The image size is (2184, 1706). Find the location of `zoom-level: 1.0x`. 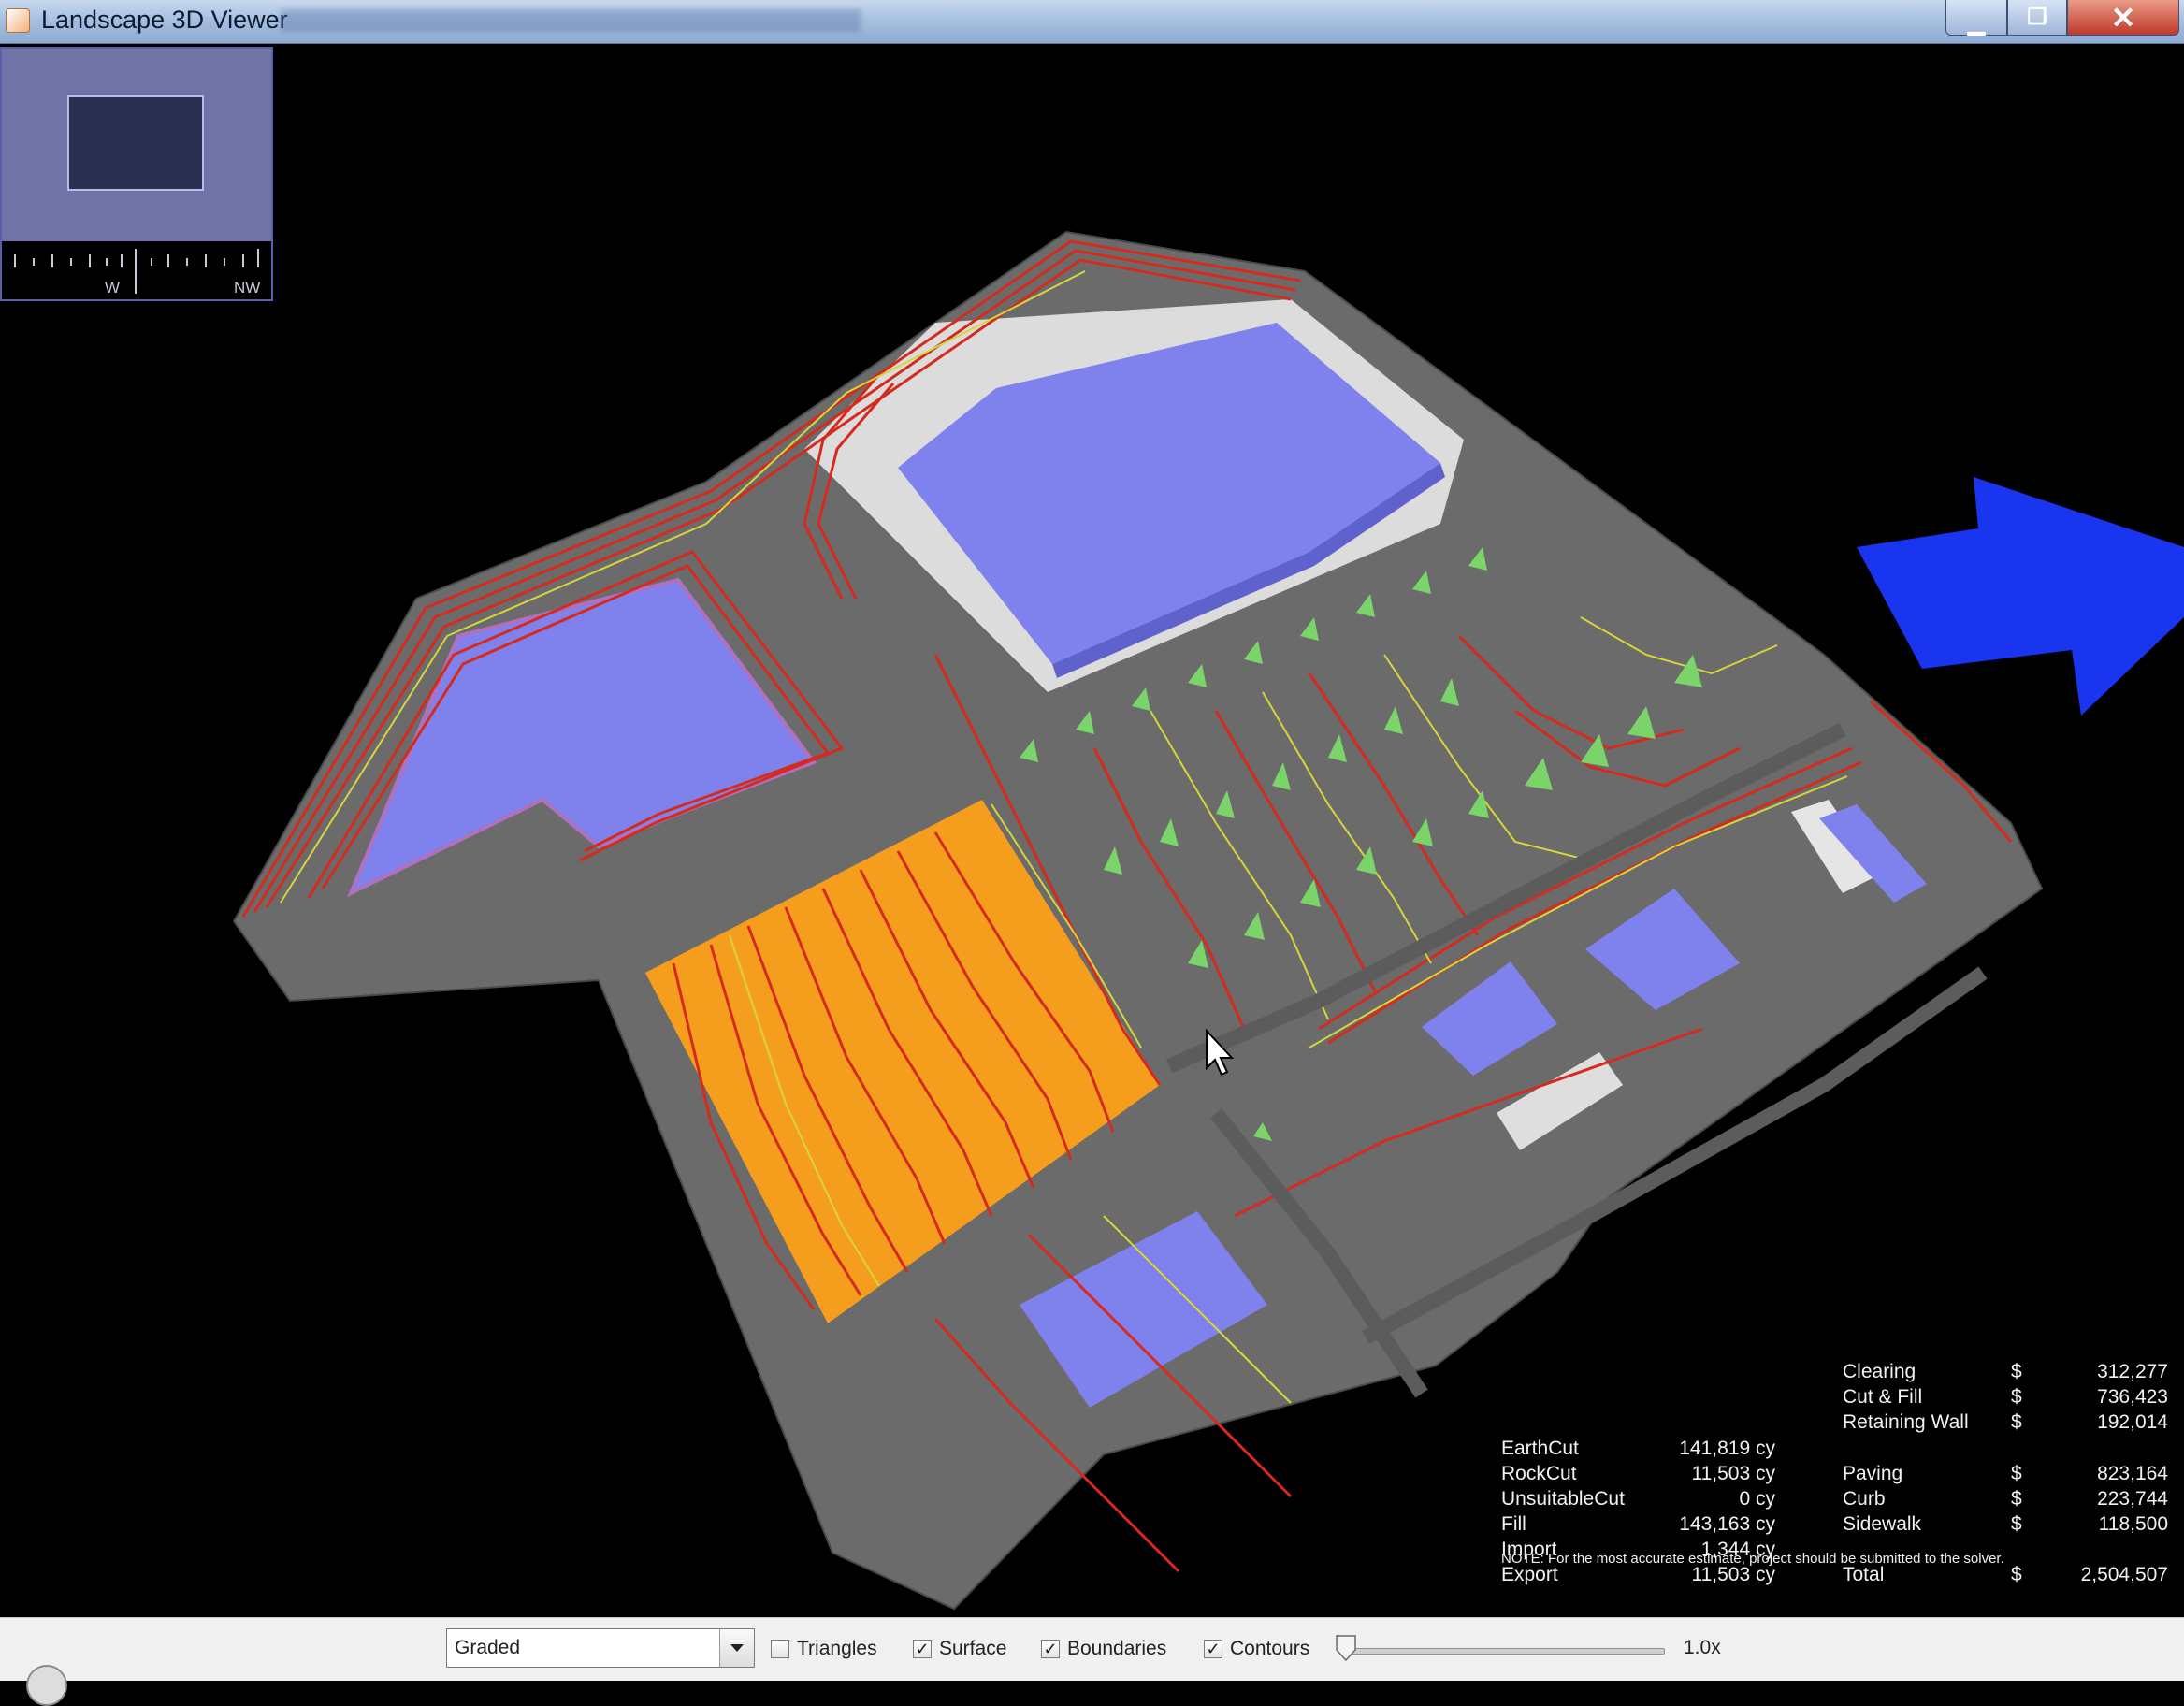

zoom-level: 1.0x is located at coordinates (1702, 1648).